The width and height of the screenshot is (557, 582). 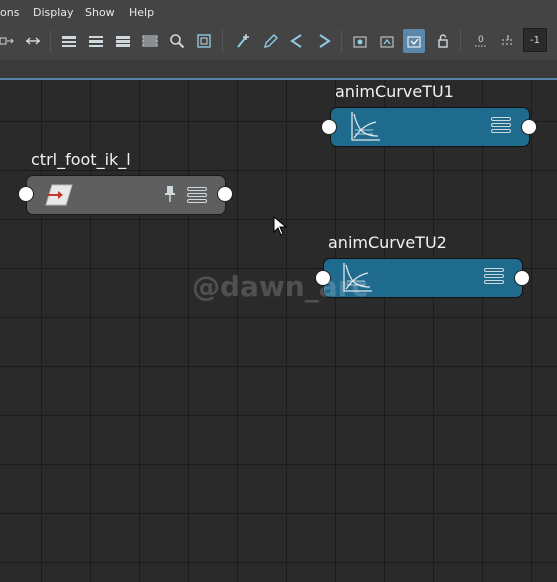 What do you see at coordinates (324, 41) in the screenshot?
I see `graph-down-icon` at bounding box center [324, 41].